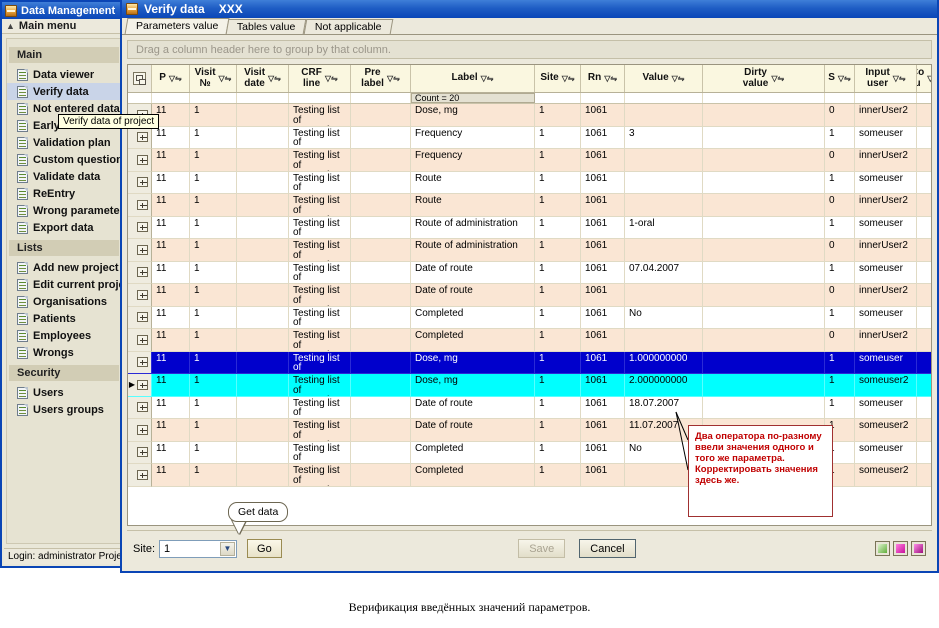 This screenshot has width=939, height=628. Describe the element at coordinates (886, 160) in the screenshot. I see `cell-input_user: innerUser2` at that location.